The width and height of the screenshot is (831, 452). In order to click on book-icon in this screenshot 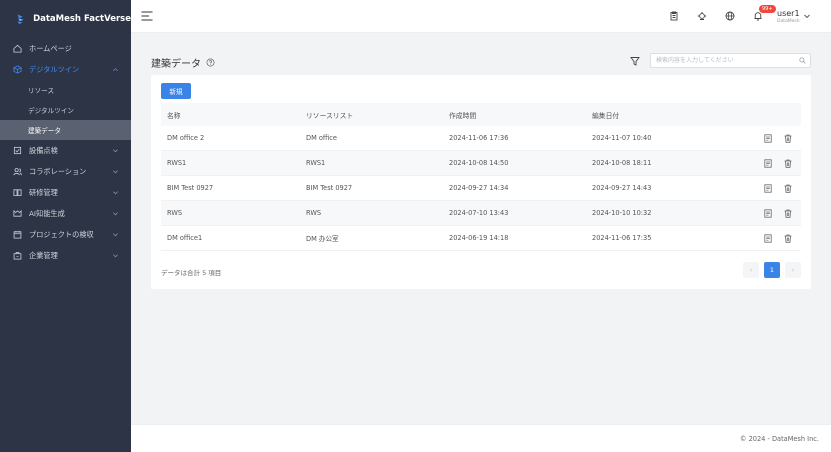, I will do `click(17, 193)`.